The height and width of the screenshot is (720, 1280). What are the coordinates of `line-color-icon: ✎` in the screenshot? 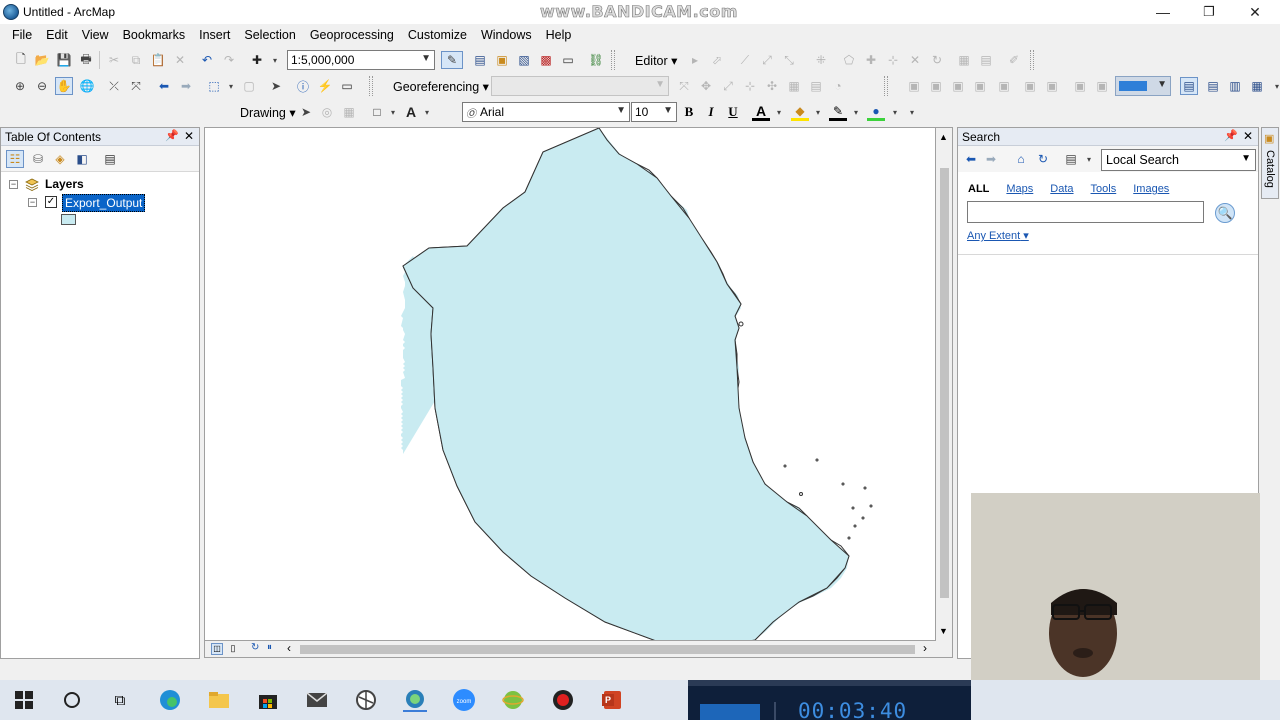 It's located at (838, 112).